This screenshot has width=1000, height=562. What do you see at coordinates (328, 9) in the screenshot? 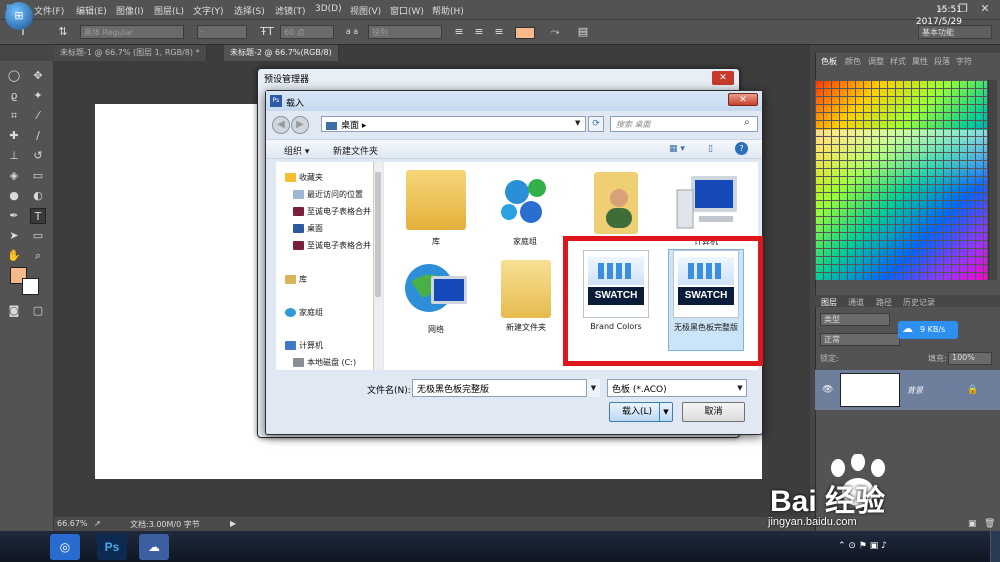
I see `menu-3d: 3D(D)` at bounding box center [328, 9].